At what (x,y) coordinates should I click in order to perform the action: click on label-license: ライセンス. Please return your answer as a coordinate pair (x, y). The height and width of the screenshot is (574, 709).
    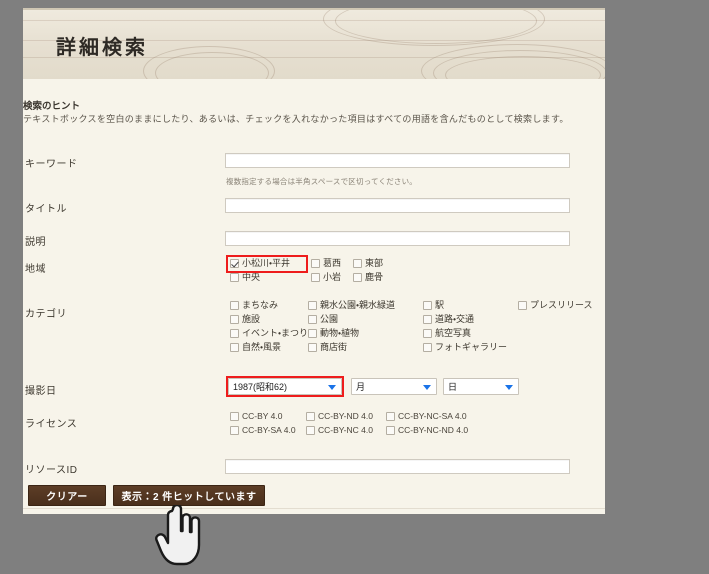
    Looking at the image, I should click on (51, 424).